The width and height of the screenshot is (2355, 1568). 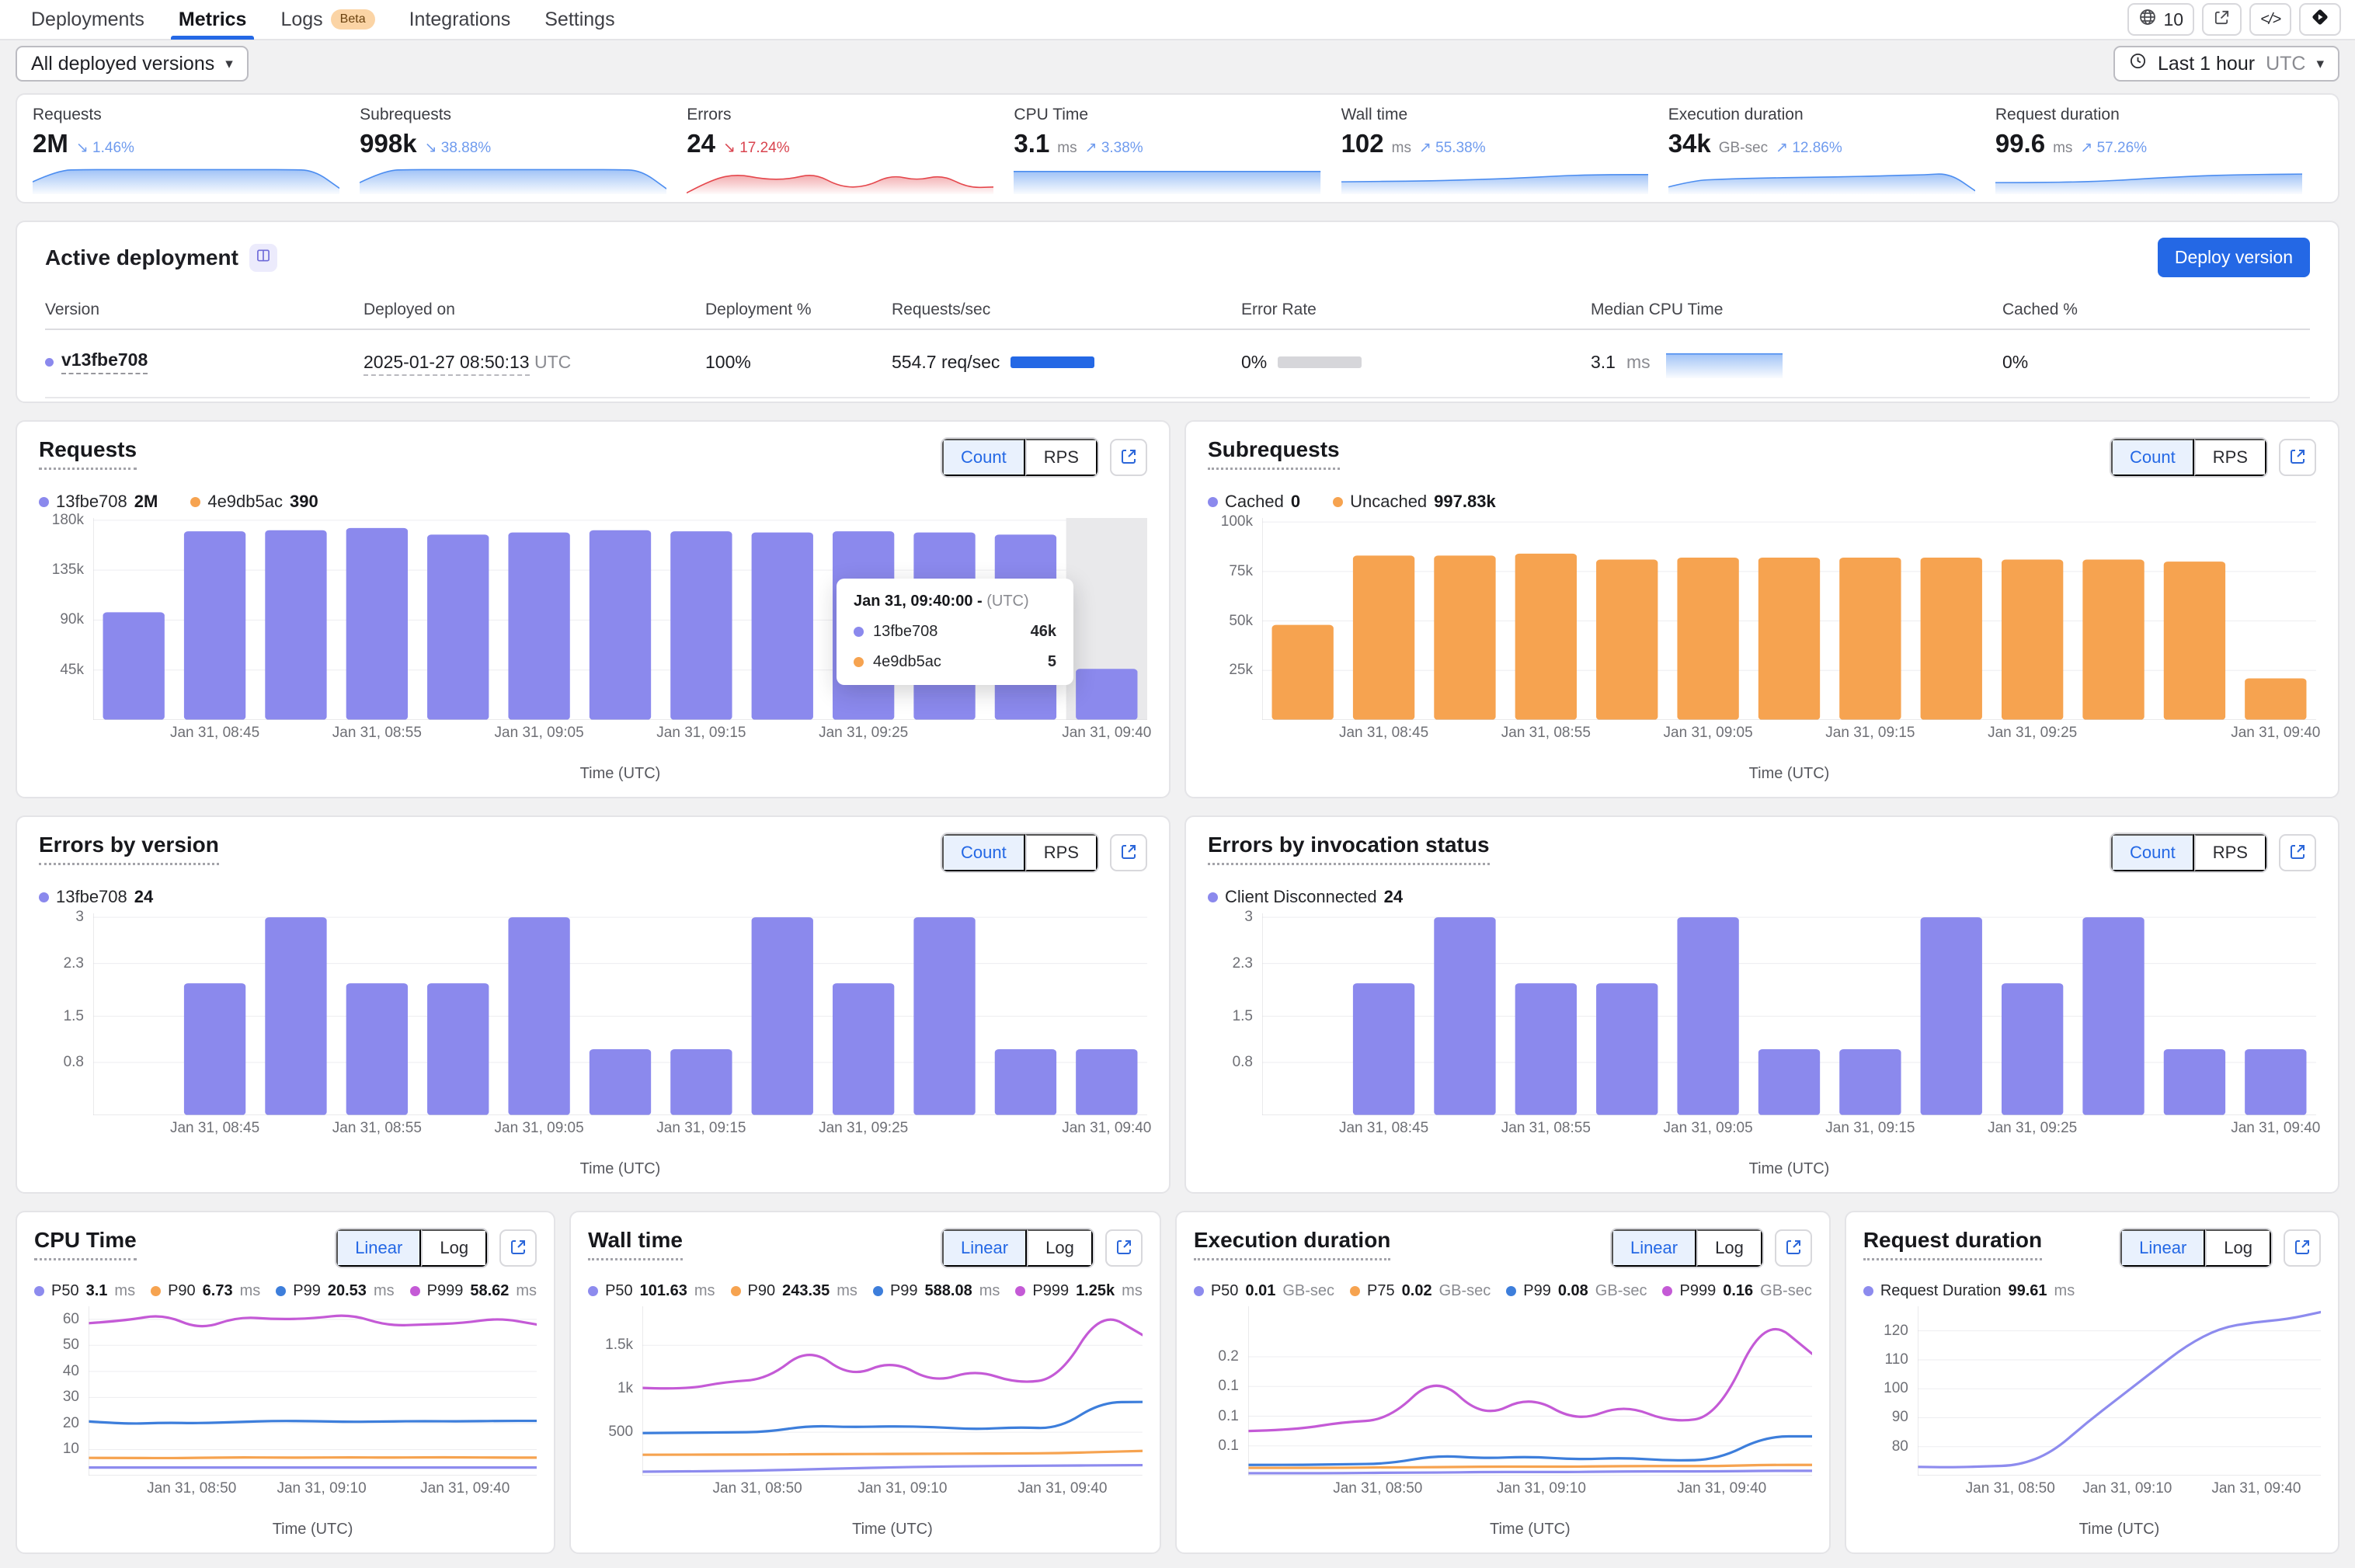 What do you see at coordinates (1264, 1291) in the screenshot?
I see `legend-item-p50: P50 0.01 GB-sec` at bounding box center [1264, 1291].